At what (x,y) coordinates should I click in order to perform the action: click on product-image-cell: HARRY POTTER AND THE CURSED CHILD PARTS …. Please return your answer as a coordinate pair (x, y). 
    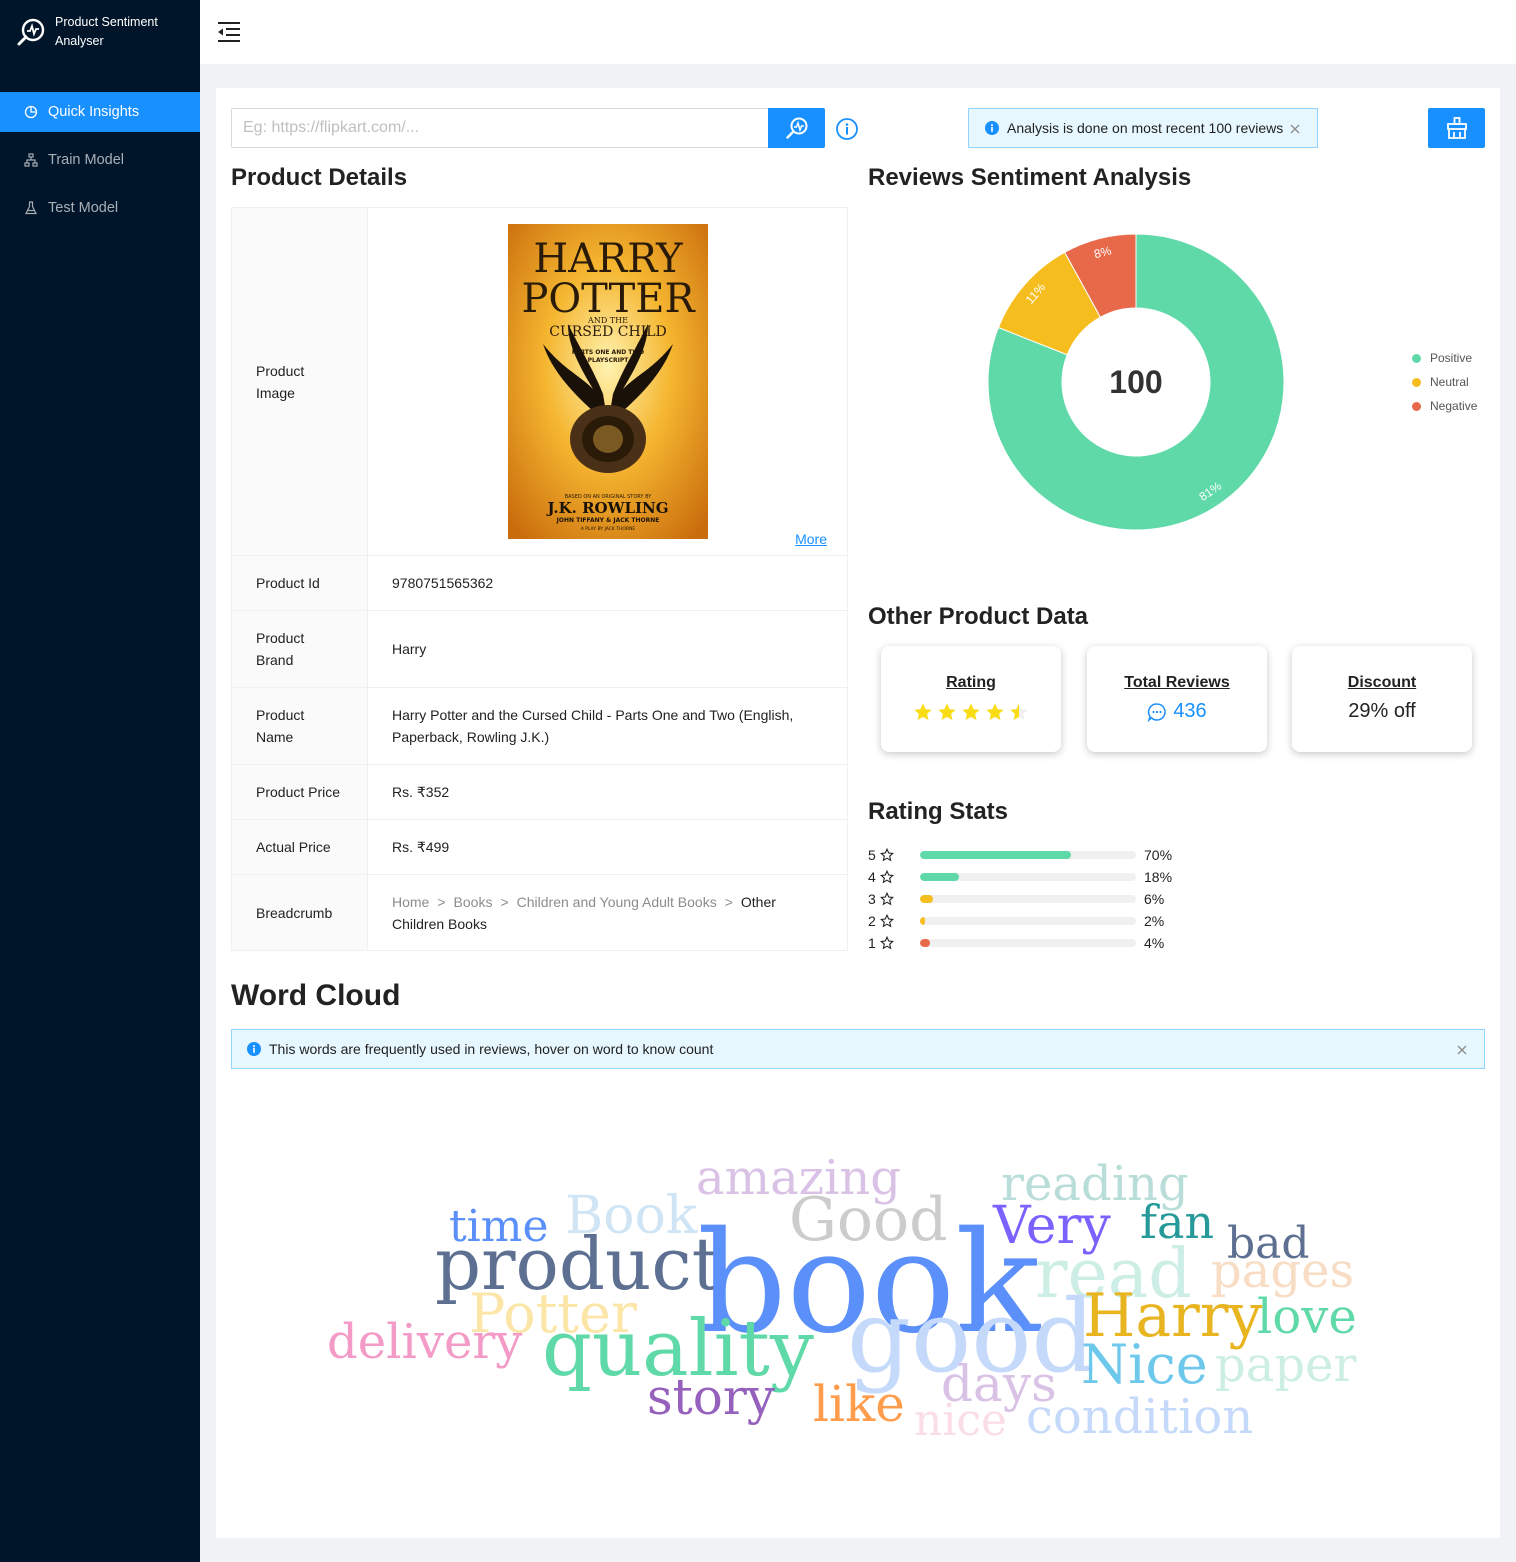
    Looking at the image, I should click on (607, 381).